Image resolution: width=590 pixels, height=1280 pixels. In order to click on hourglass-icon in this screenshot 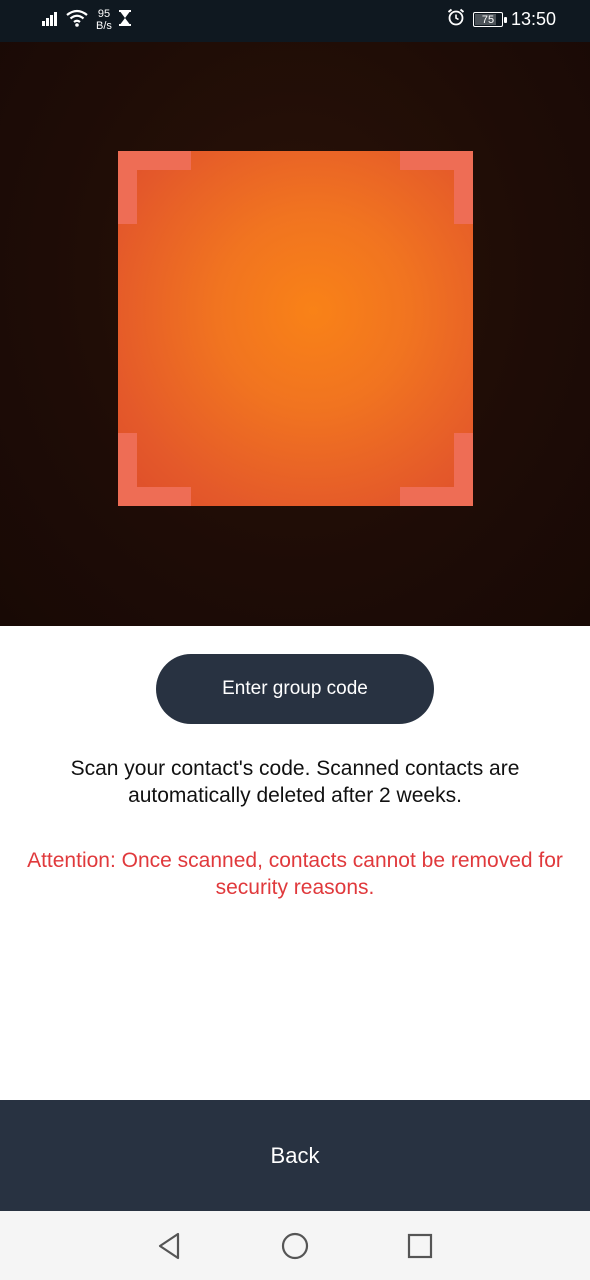, I will do `click(125, 20)`.